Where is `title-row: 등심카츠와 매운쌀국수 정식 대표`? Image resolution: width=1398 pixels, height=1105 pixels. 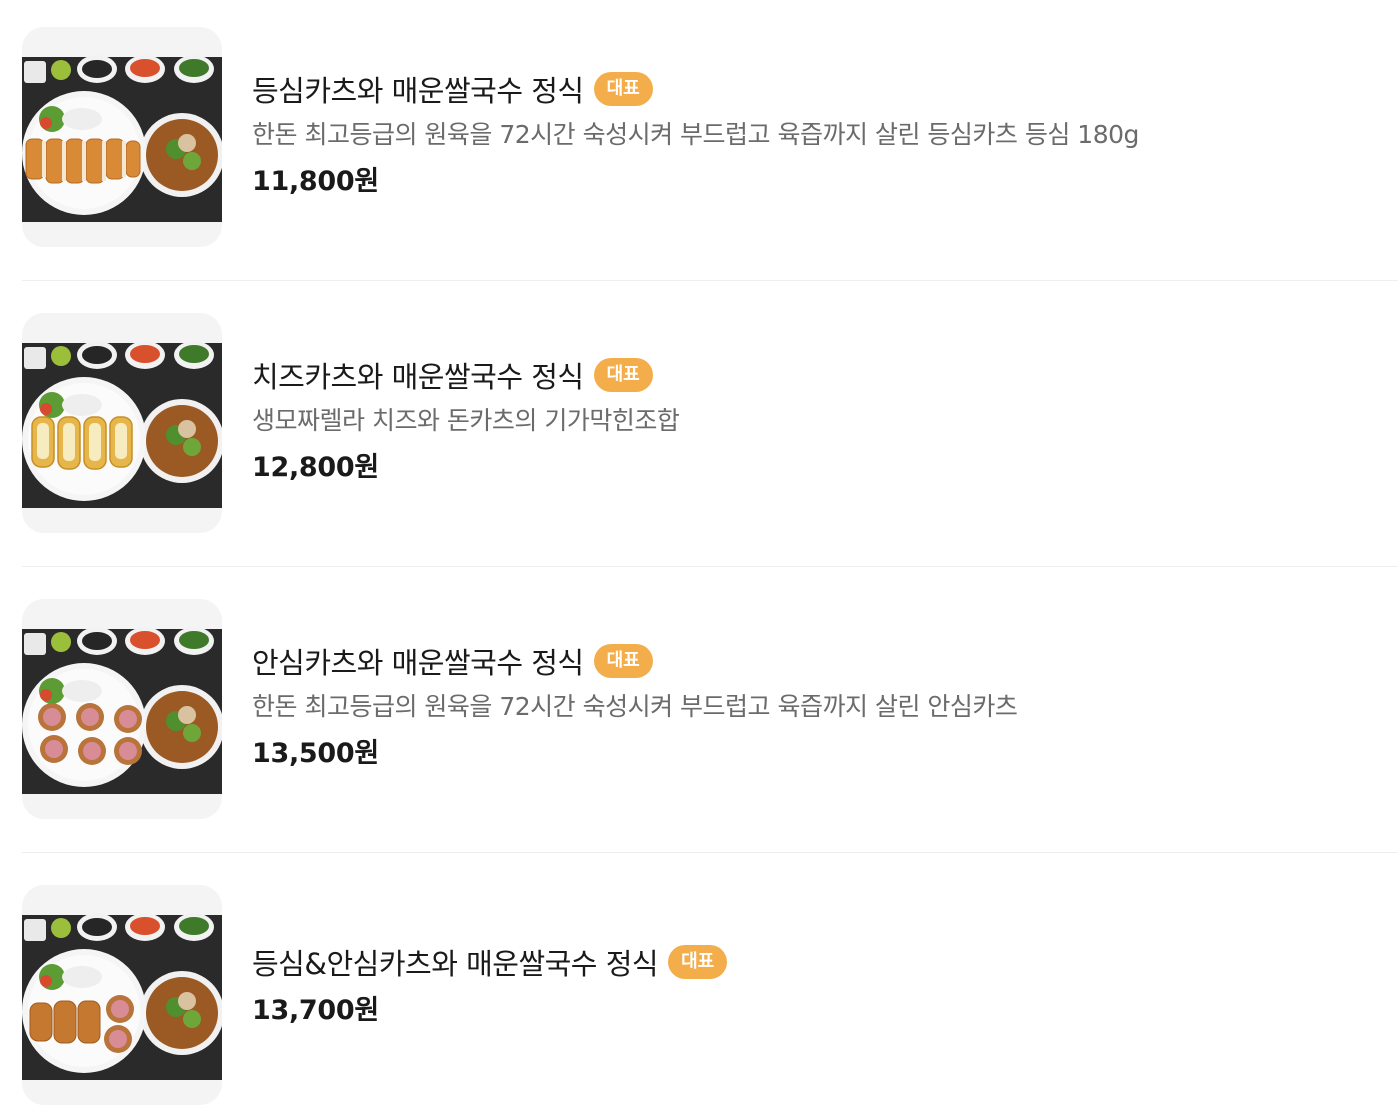 title-row: 등심카츠와 매운쌀국수 정식 대표 is located at coordinates (695, 89).